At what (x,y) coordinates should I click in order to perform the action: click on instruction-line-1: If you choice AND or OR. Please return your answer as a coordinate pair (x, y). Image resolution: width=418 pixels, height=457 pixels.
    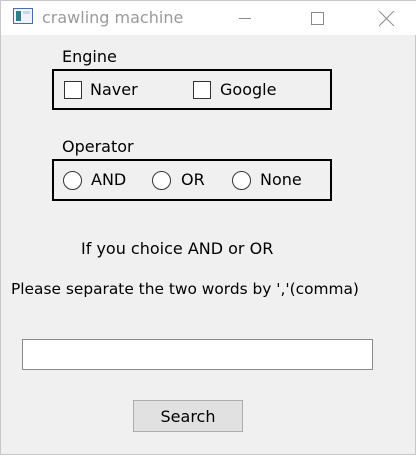
    Looking at the image, I should click on (177, 248).